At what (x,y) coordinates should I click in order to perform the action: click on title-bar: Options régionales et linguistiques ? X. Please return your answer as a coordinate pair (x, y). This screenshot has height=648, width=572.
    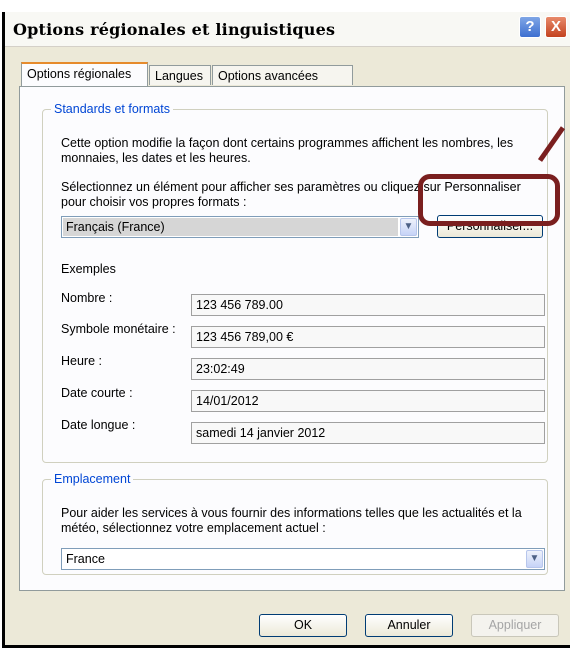
    Looking at the image, I should click on (287, 29).